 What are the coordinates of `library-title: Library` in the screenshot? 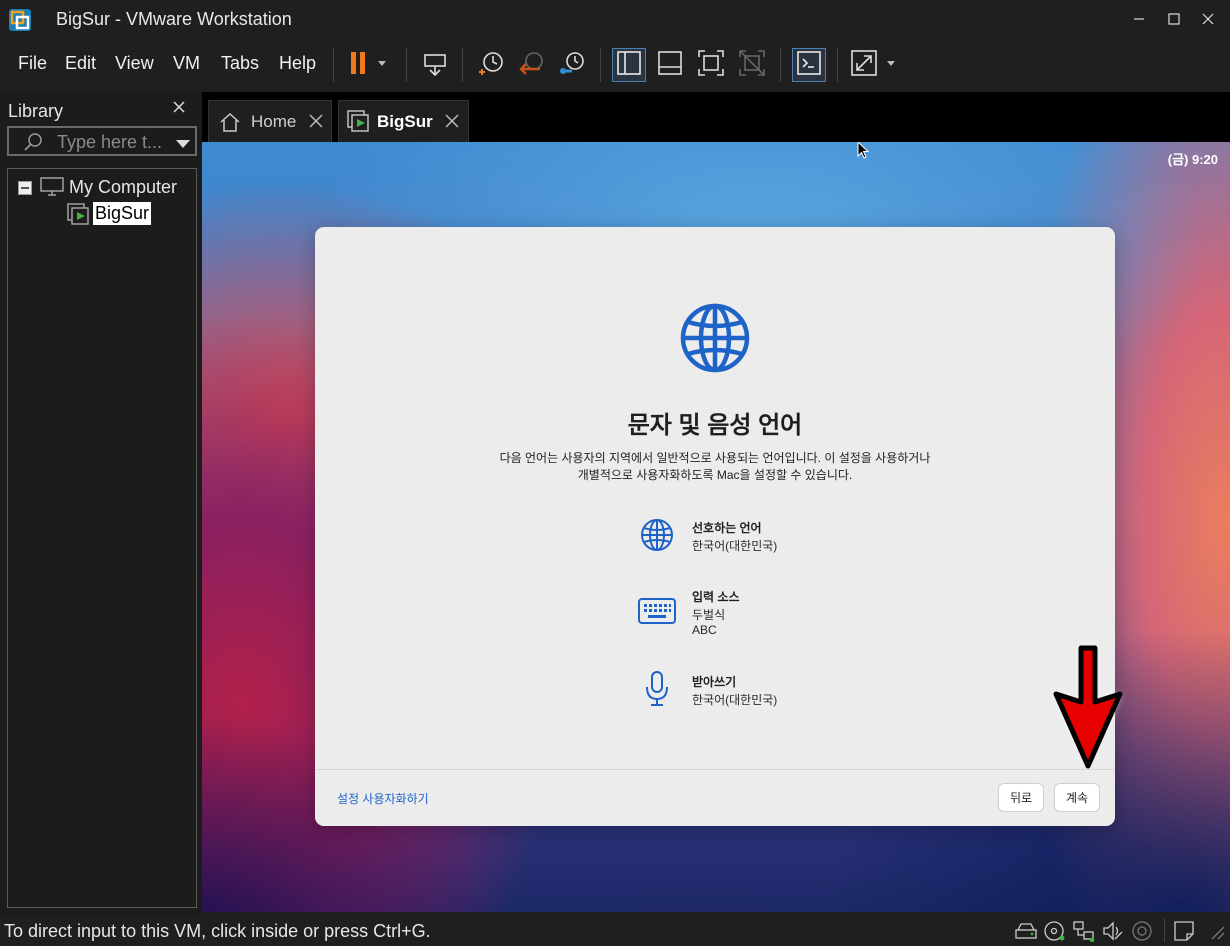 It's located at (36, 111).